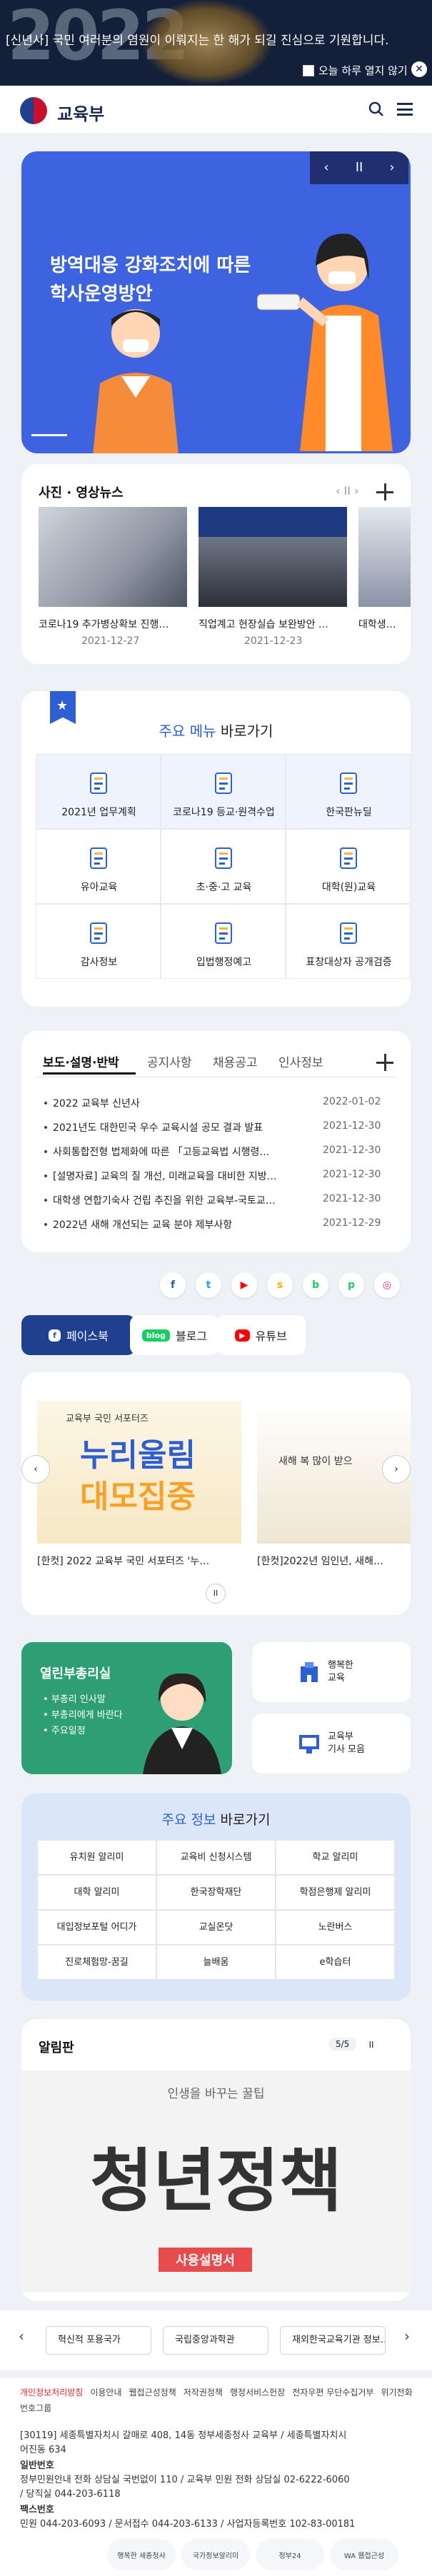  What do you see at coordinates (315, 1285) in the screenshot?
I see `naver-blog-icon: b` at bounding box center [315, 1285].